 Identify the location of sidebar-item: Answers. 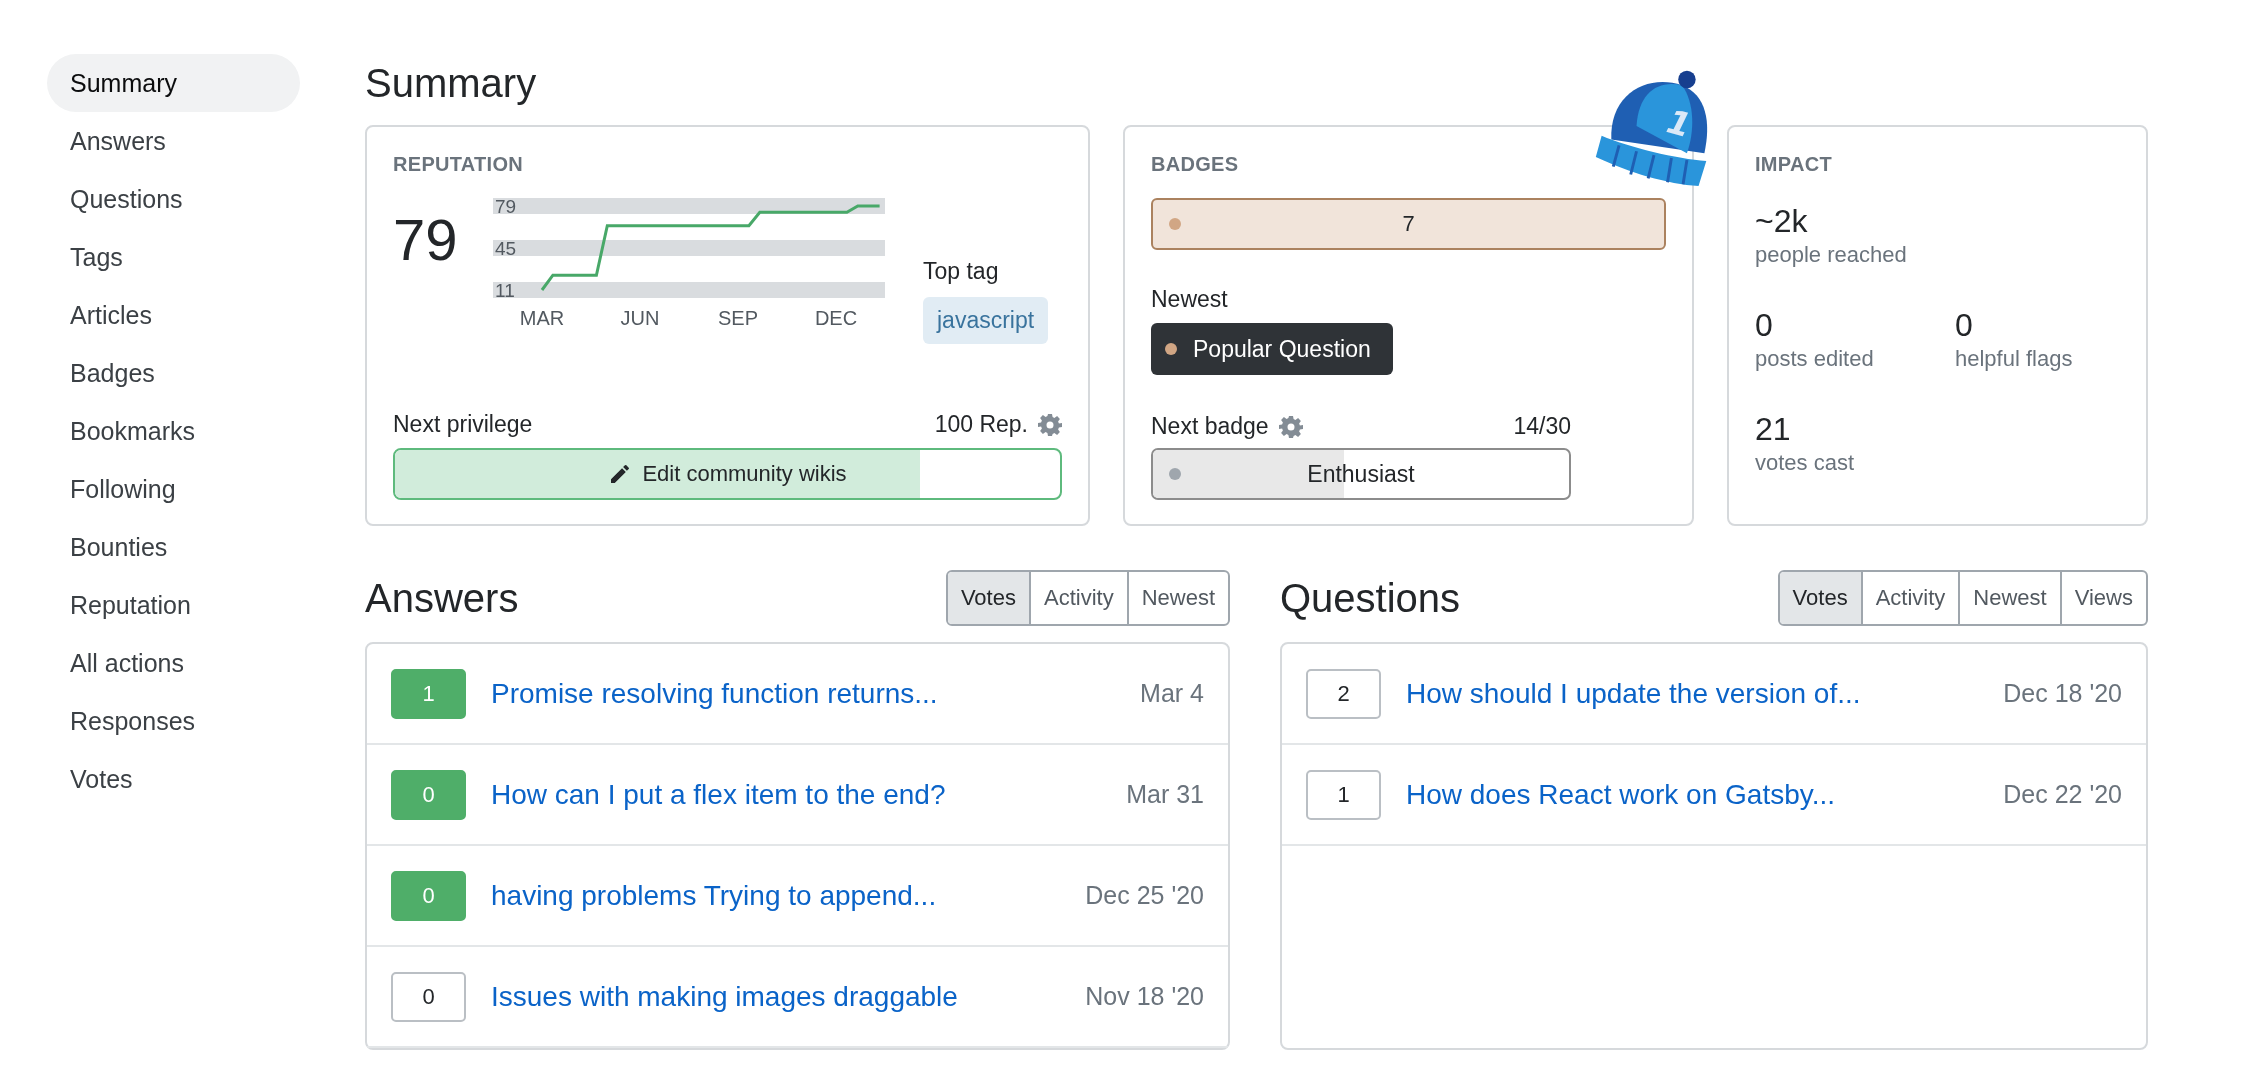
(173, 141).